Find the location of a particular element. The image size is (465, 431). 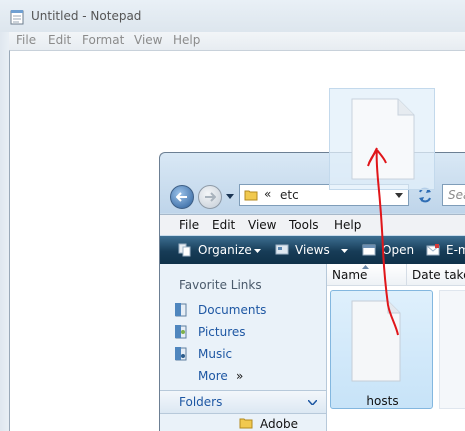

nav-link-documents-label: Documents is located at coordinates (232, 310).